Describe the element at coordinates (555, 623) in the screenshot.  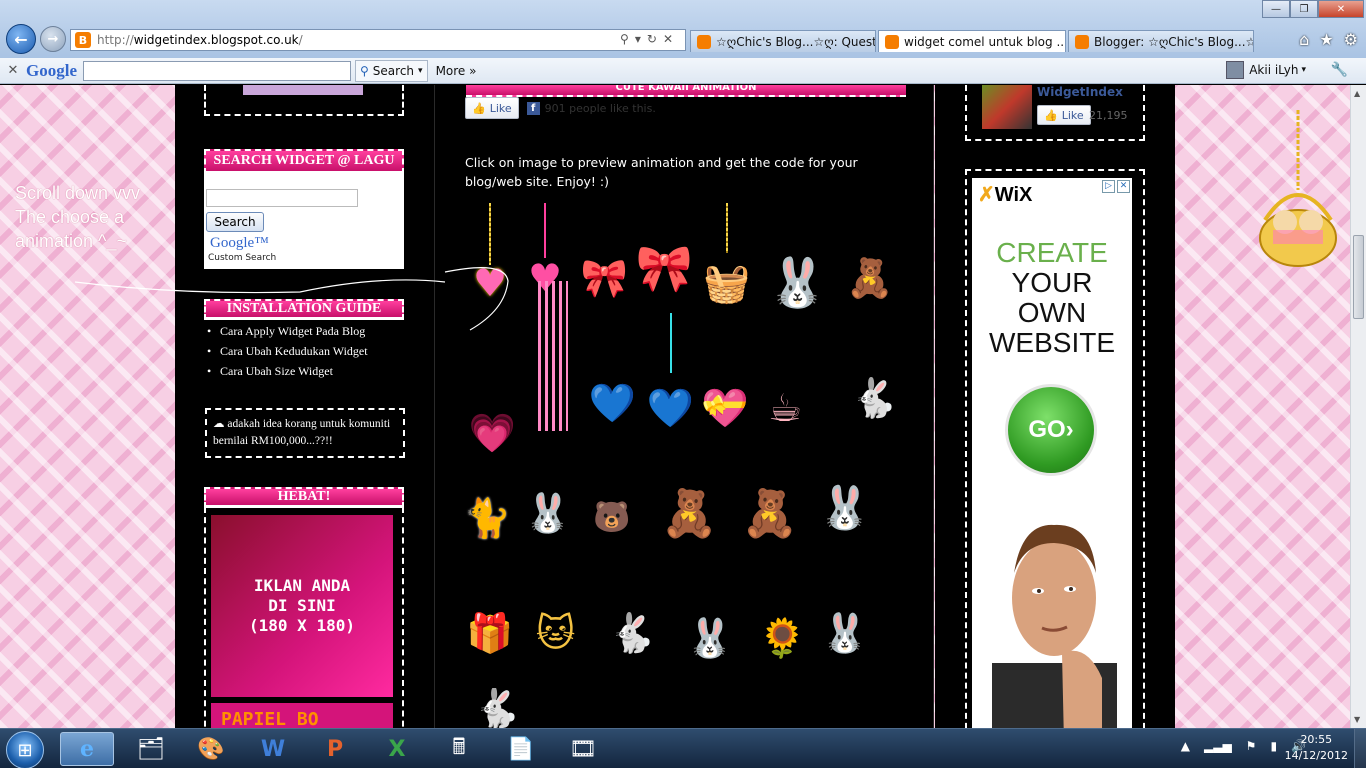
I see `cat-speech-animation: 🐱` at that location.